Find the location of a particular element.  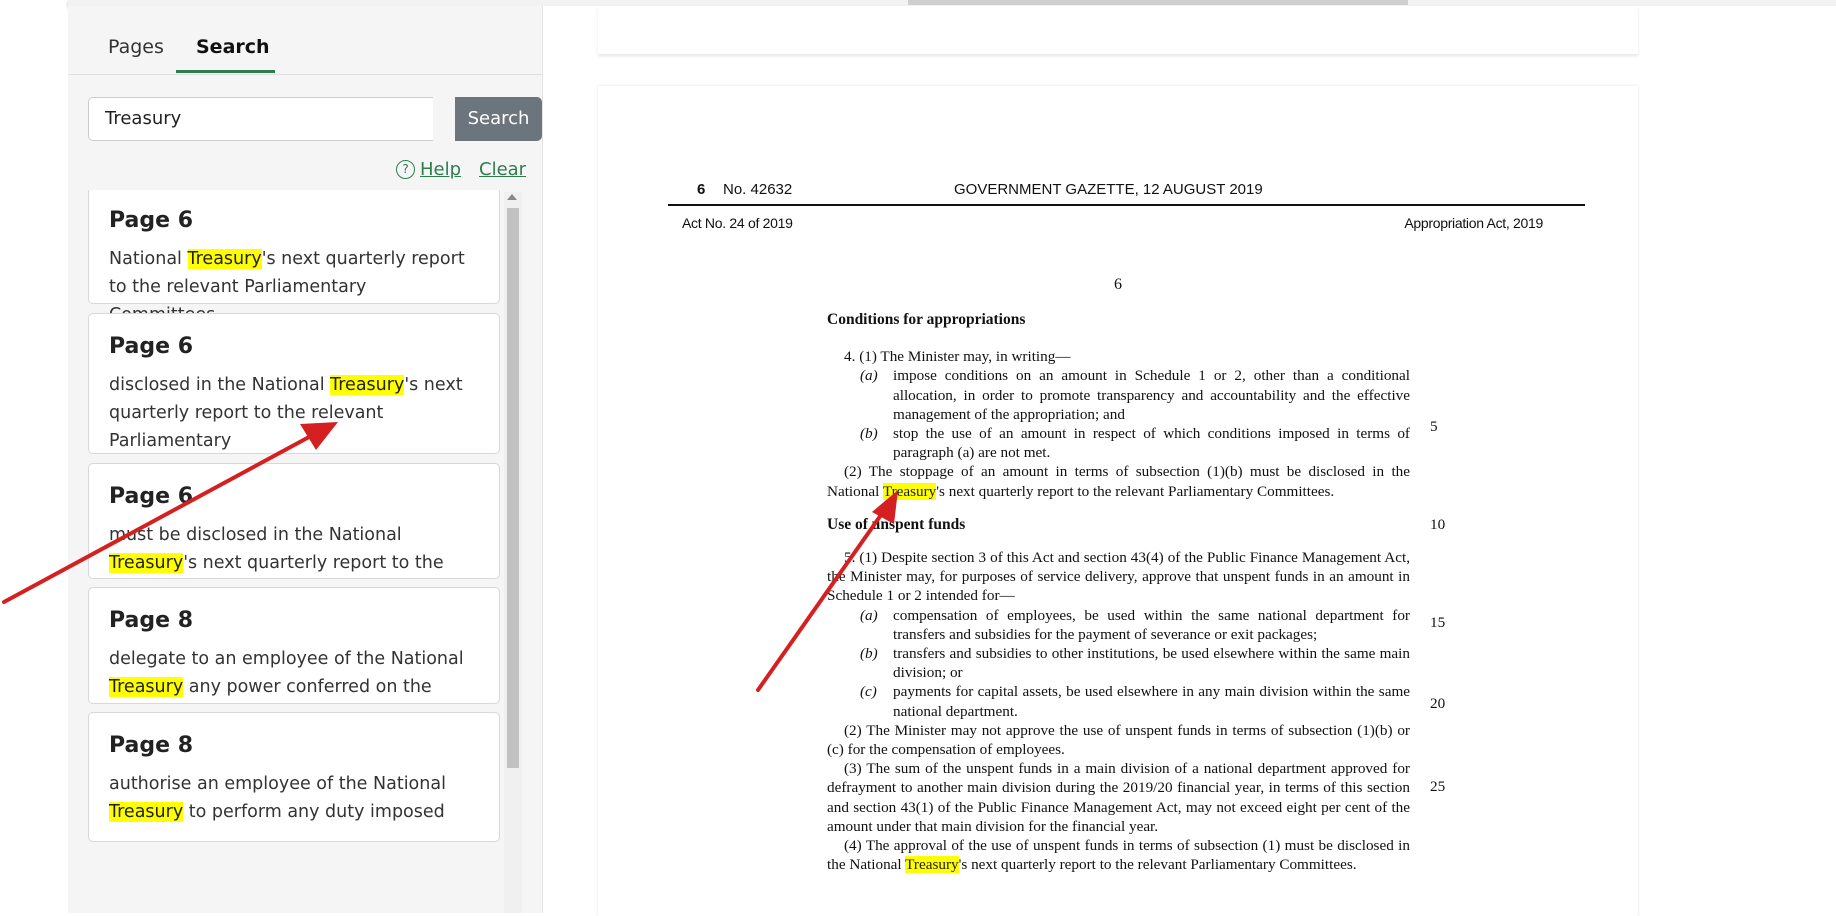

search-button: Search is located at coordinates (498, 119).